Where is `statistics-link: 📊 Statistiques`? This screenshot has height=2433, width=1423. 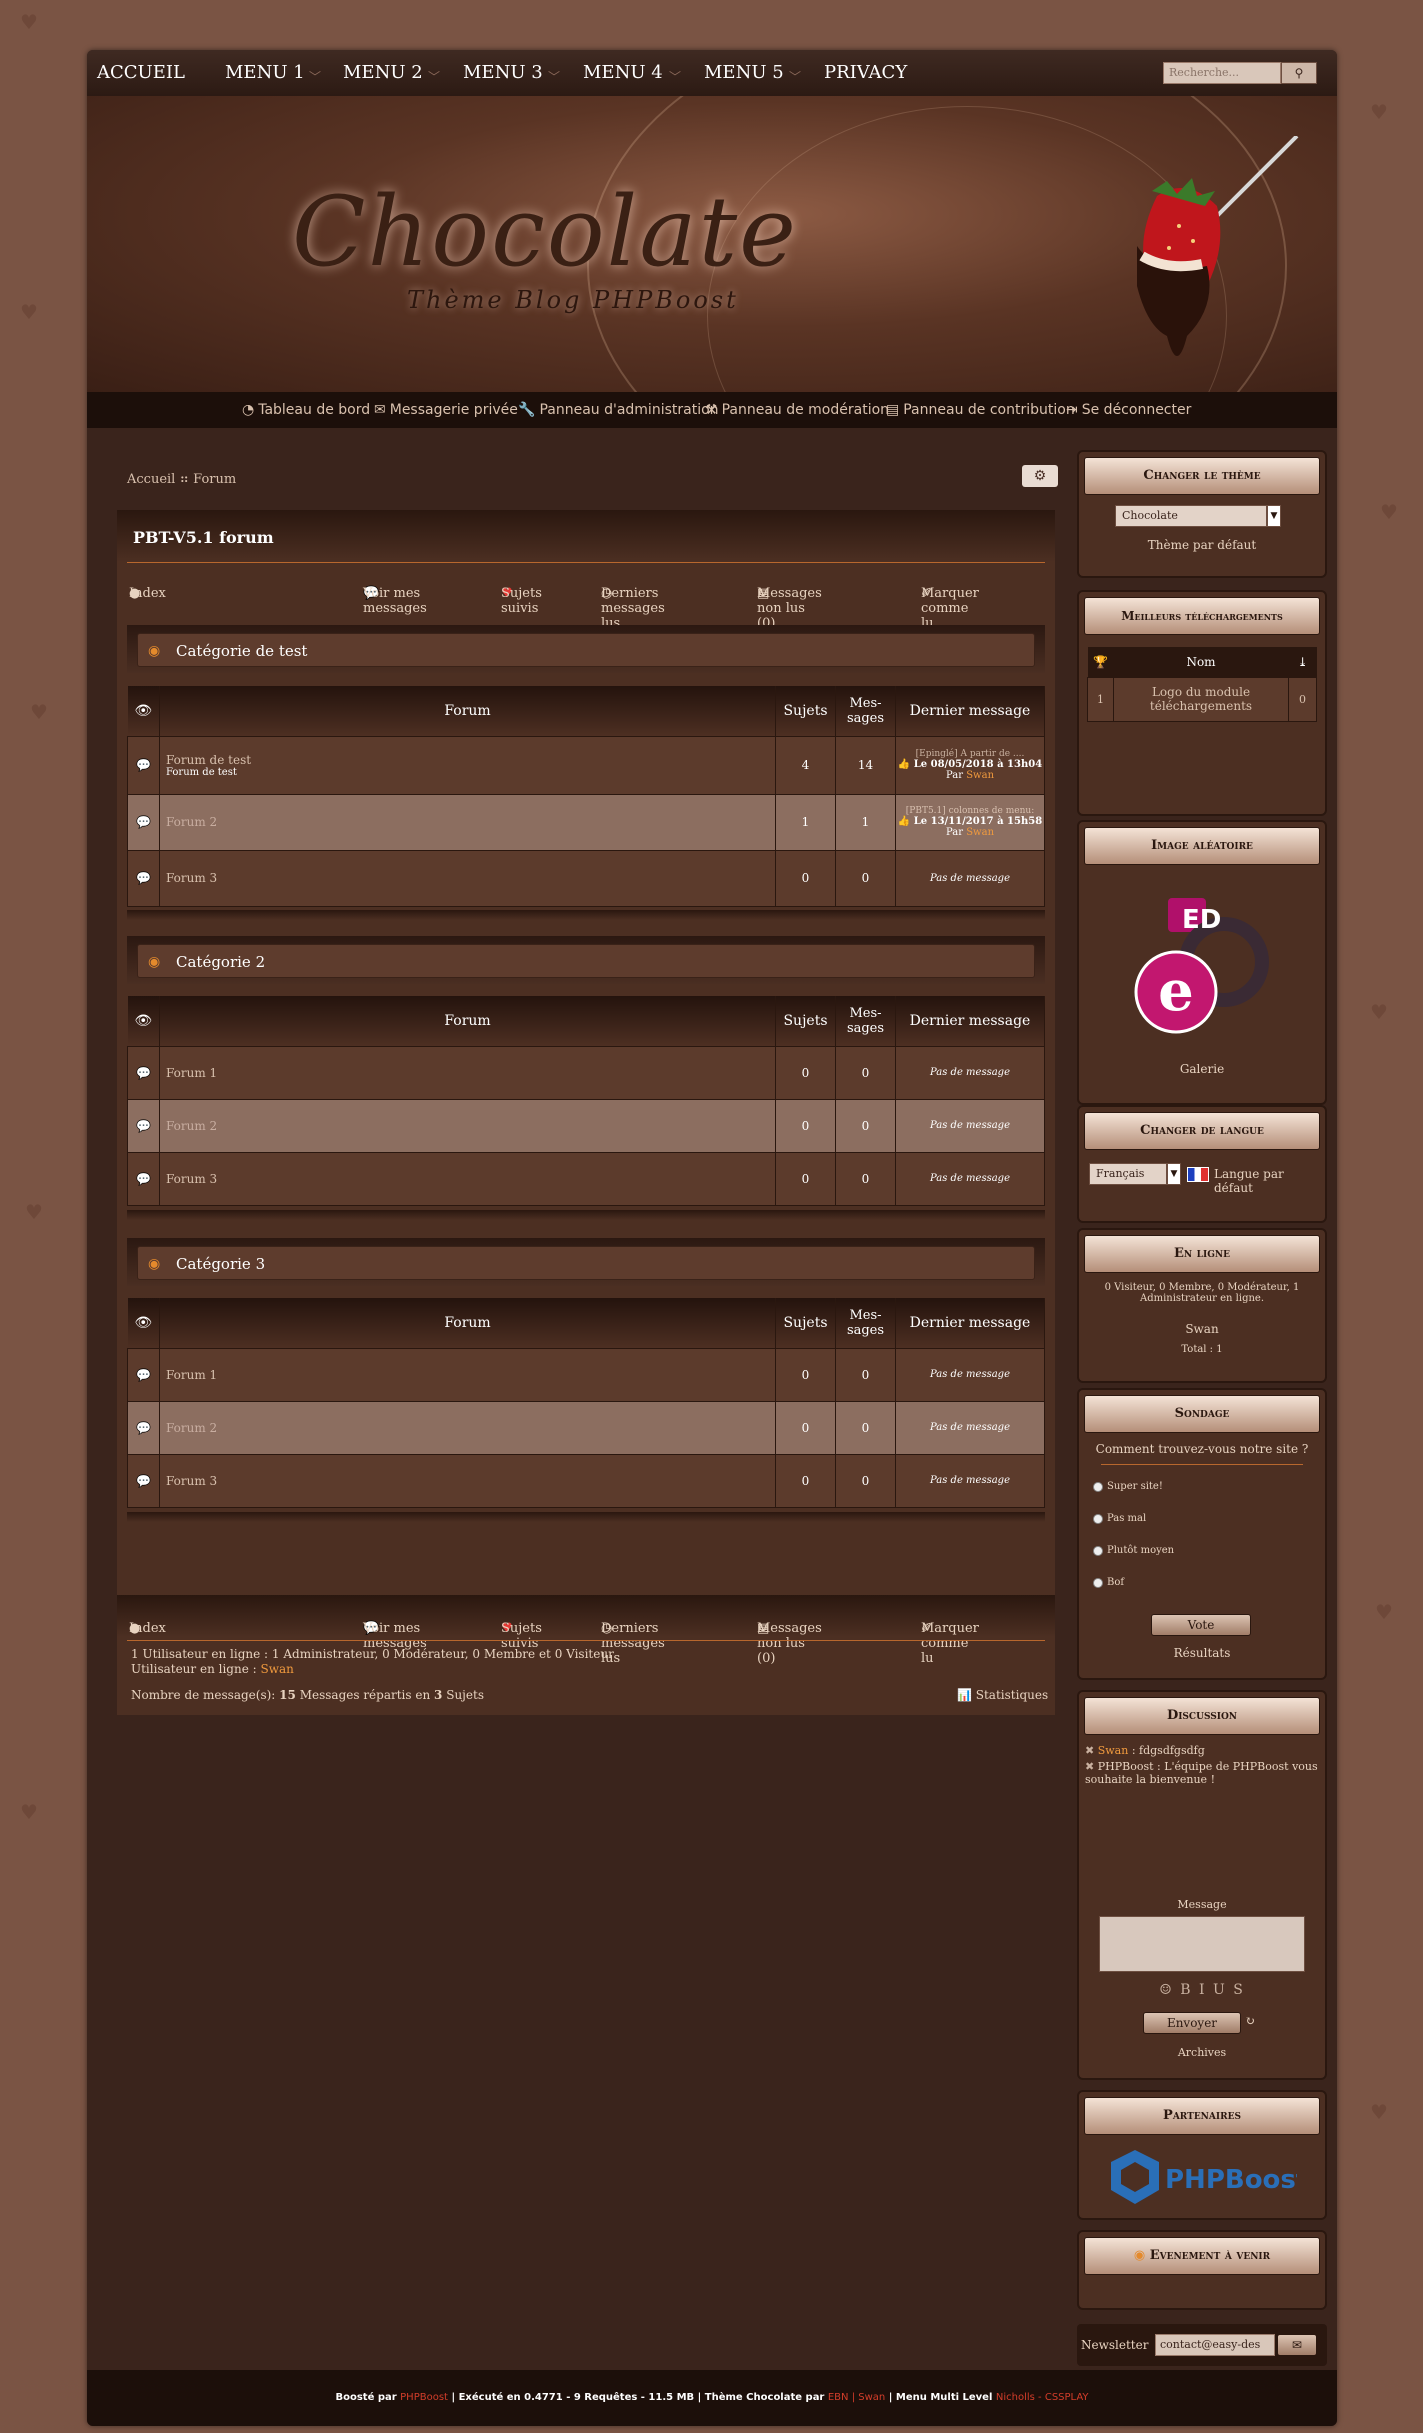 statistics-link: 📊 Statistiques is located at coordinates (1002, 1695).